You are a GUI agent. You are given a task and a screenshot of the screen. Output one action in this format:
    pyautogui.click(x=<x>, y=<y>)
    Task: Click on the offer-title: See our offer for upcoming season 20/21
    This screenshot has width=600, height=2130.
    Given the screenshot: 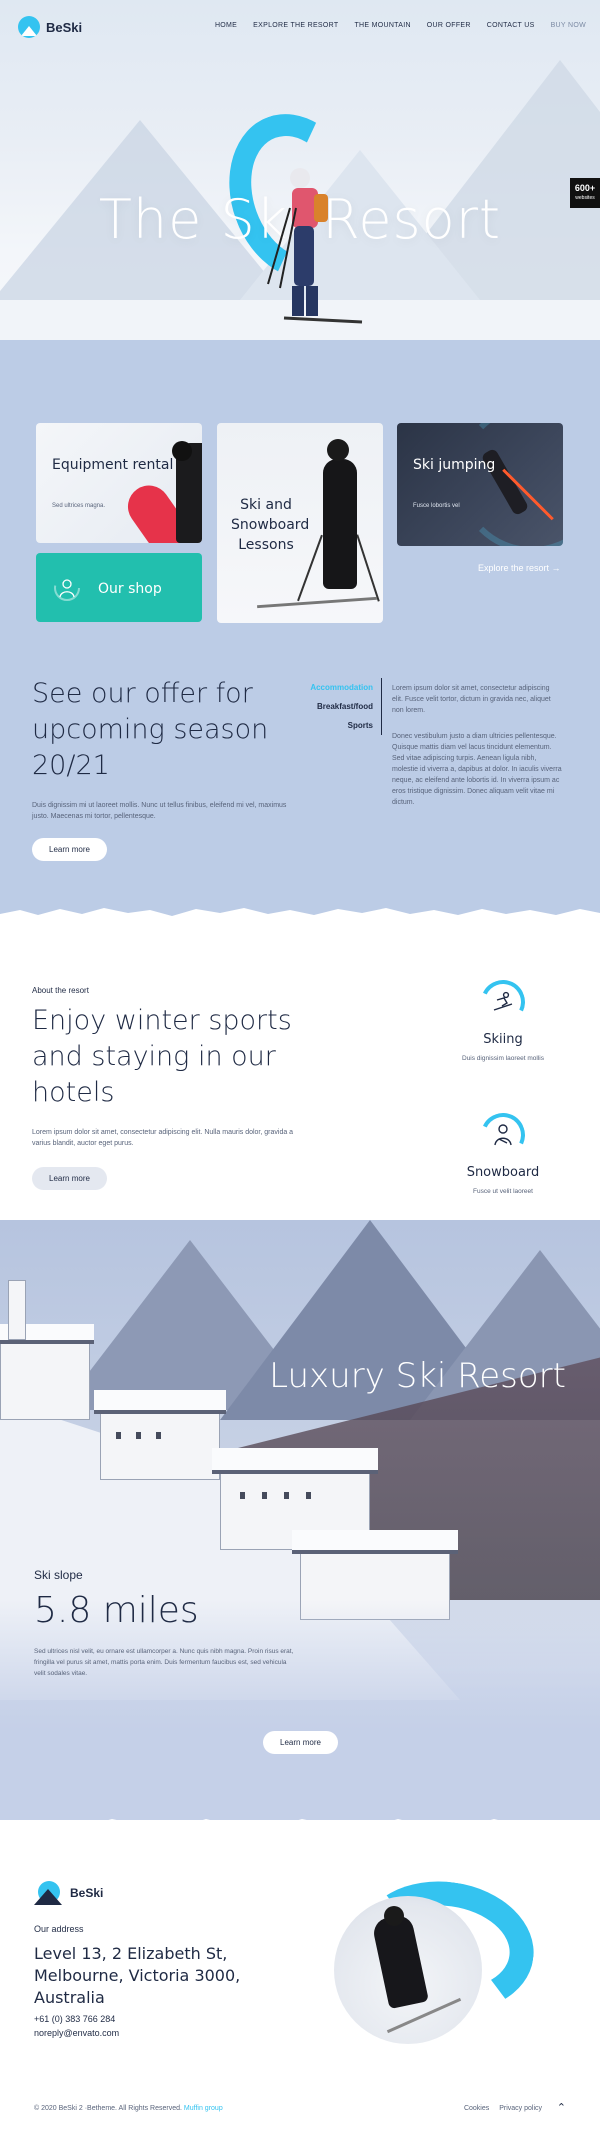 What is the action you would take?
    pyautogui.click(x=150, y=729)
    